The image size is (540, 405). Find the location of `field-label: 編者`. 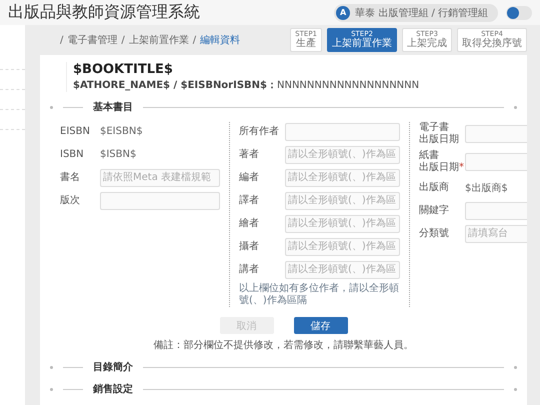

field-label: 編者 is located at coordinates (249, 178).